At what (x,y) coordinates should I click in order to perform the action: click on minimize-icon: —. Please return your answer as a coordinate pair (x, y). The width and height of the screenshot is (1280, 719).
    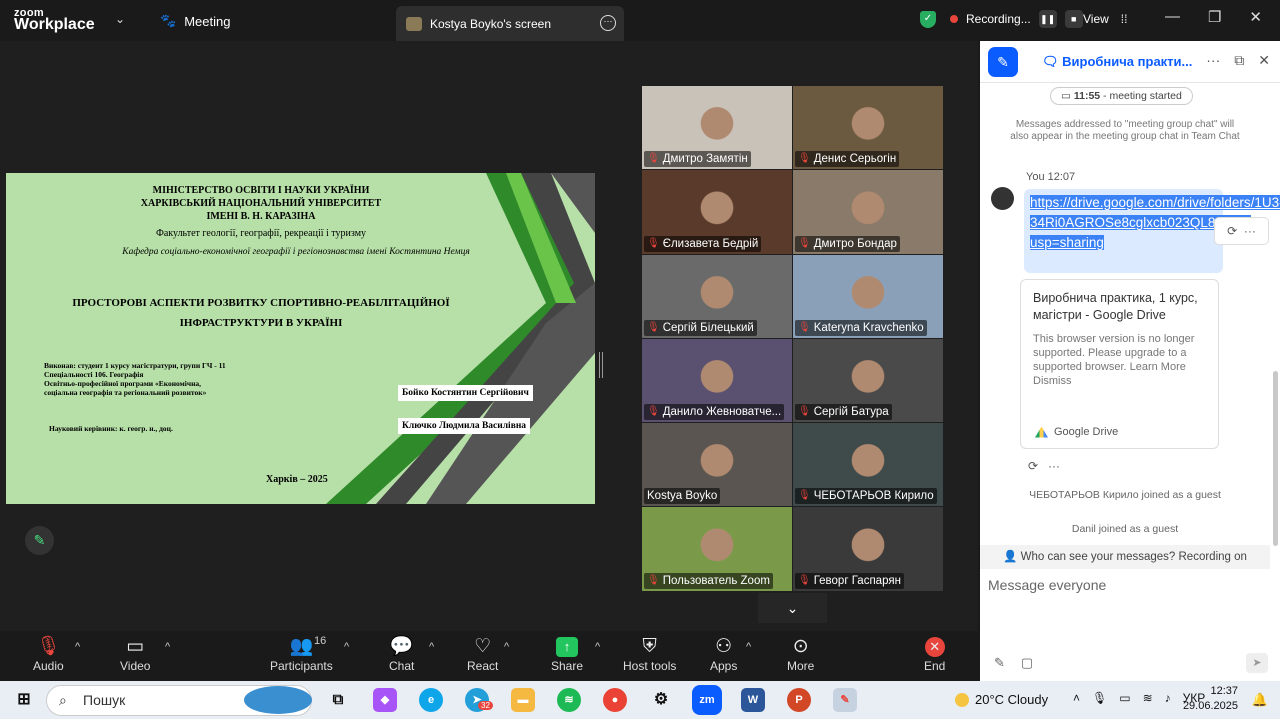
    Looking at the image, I should click on (1172, 17).